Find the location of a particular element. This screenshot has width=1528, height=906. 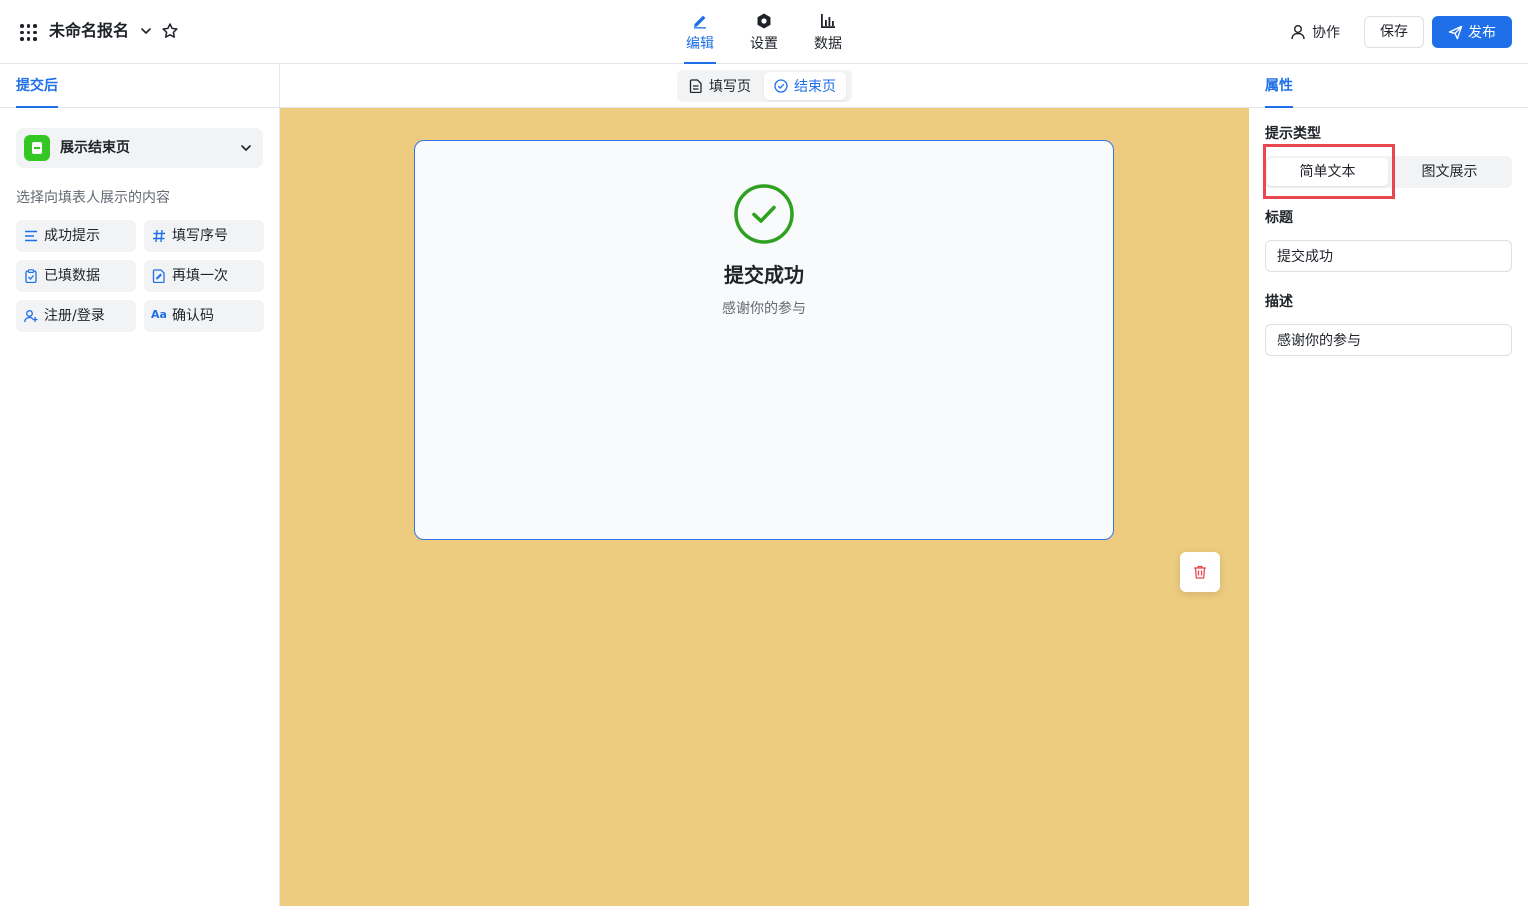

success-description: 感谢你的参与 is located at coordinates (764, 309).